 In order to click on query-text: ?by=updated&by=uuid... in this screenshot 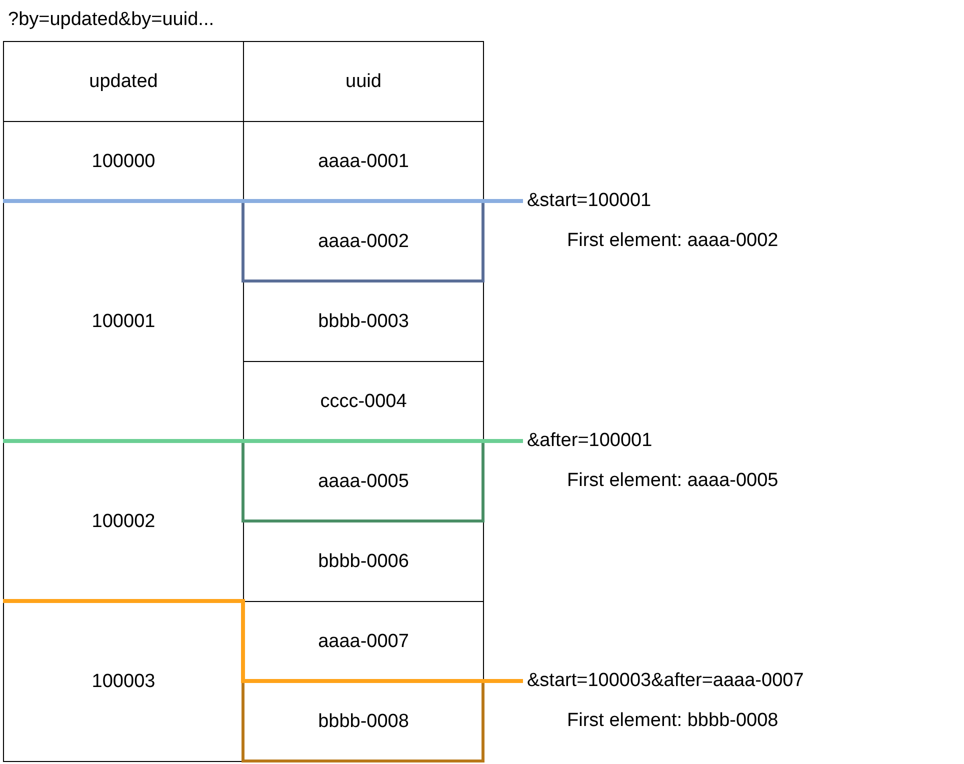, I will do `click(111, 20)`.